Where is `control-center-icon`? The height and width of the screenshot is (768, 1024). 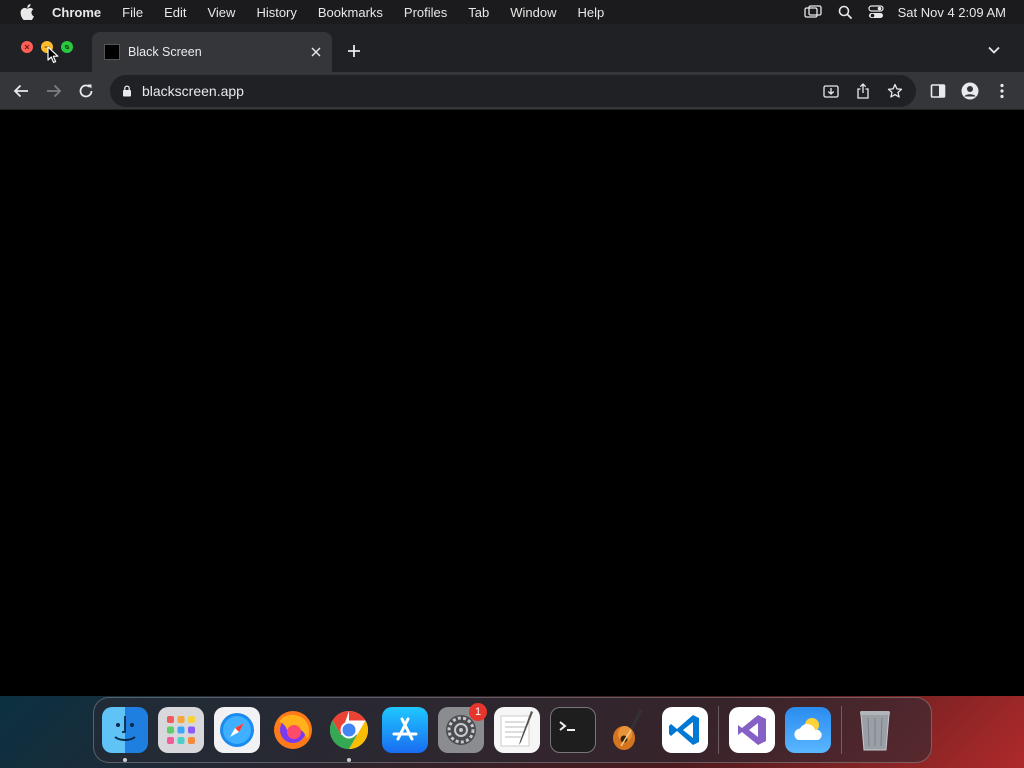
control-center-icon is located at coordinates (875, 12).